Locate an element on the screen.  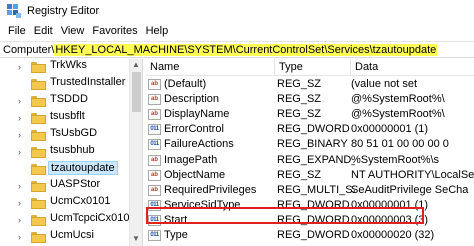
tree-item: › UcmTcpciCx0101 is located at coordinates (68, 220).